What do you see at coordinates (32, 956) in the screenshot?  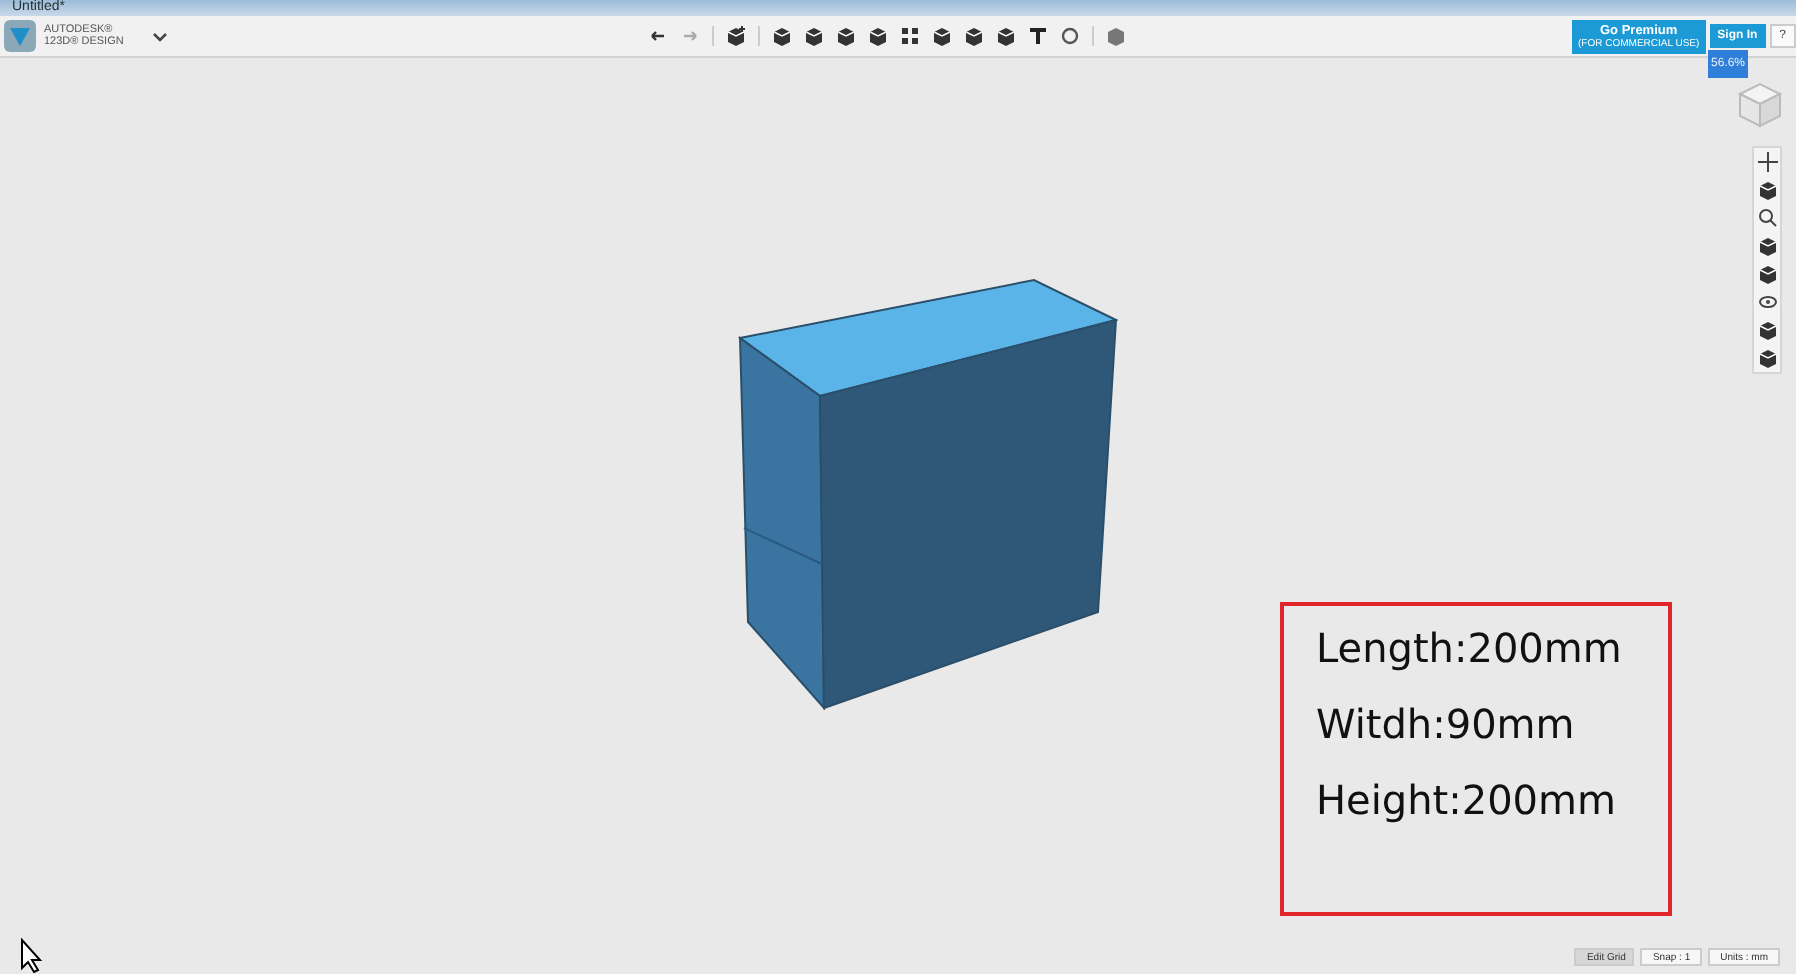 I see `mouse-cursor-icon` at bounding box center [32, 956].